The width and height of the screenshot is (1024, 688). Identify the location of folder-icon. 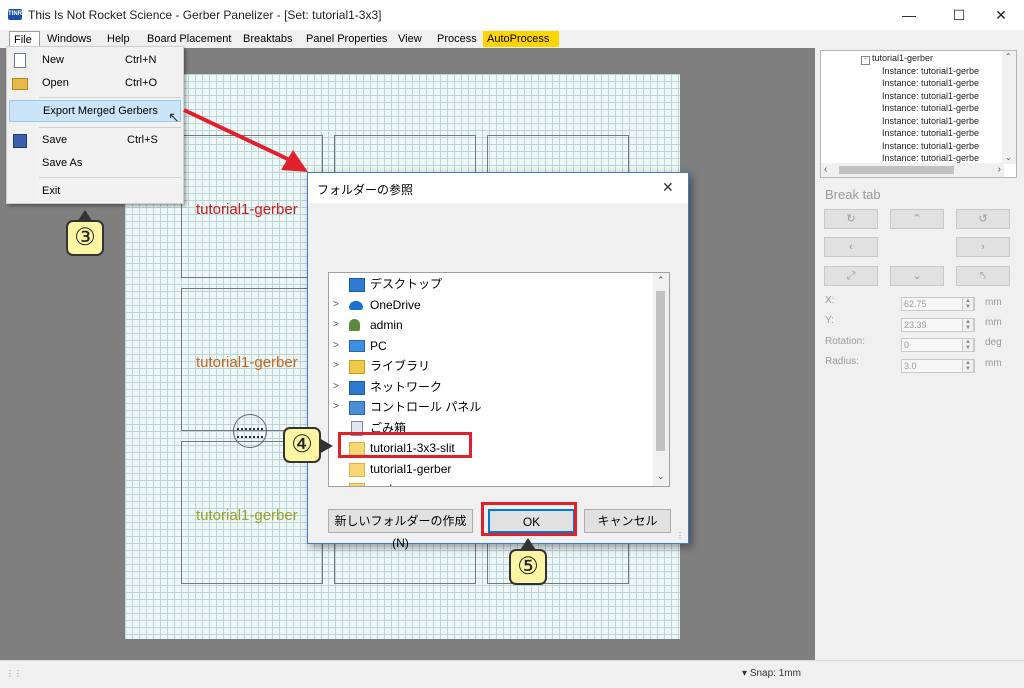
(357, 469).